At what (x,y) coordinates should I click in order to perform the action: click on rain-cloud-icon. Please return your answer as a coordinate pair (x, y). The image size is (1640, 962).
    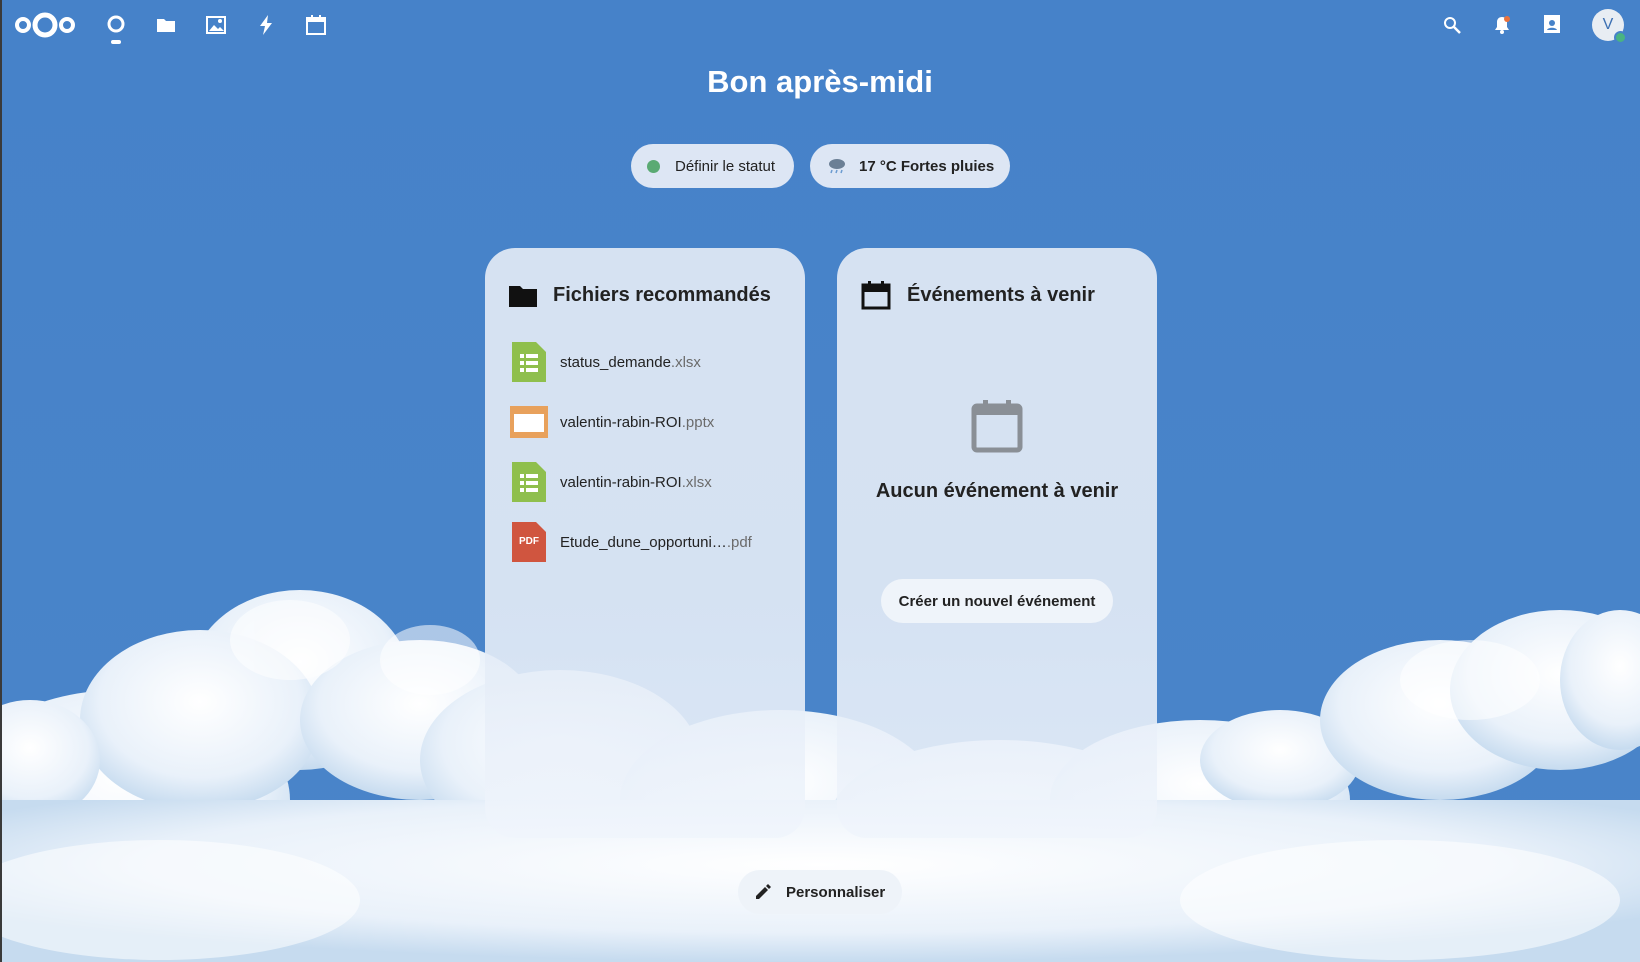
    Looking at the image, I should click on (837, 166).